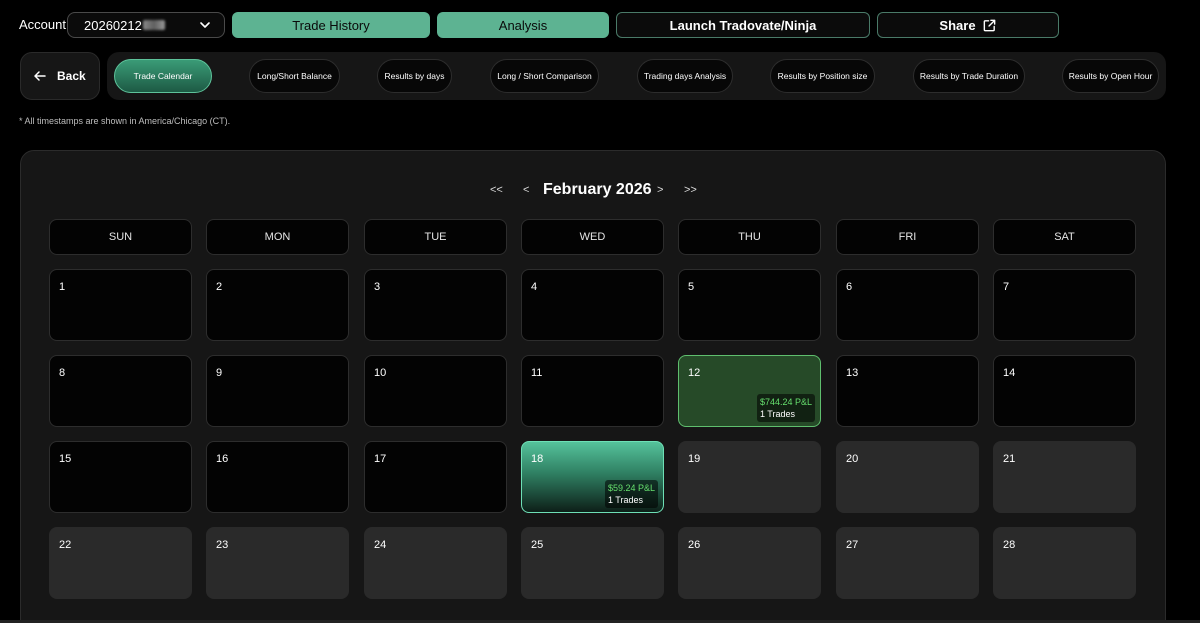 This screenshot has height=623, width=1200. I want to click on calendar-day-cell: 20, so click(907, 477).